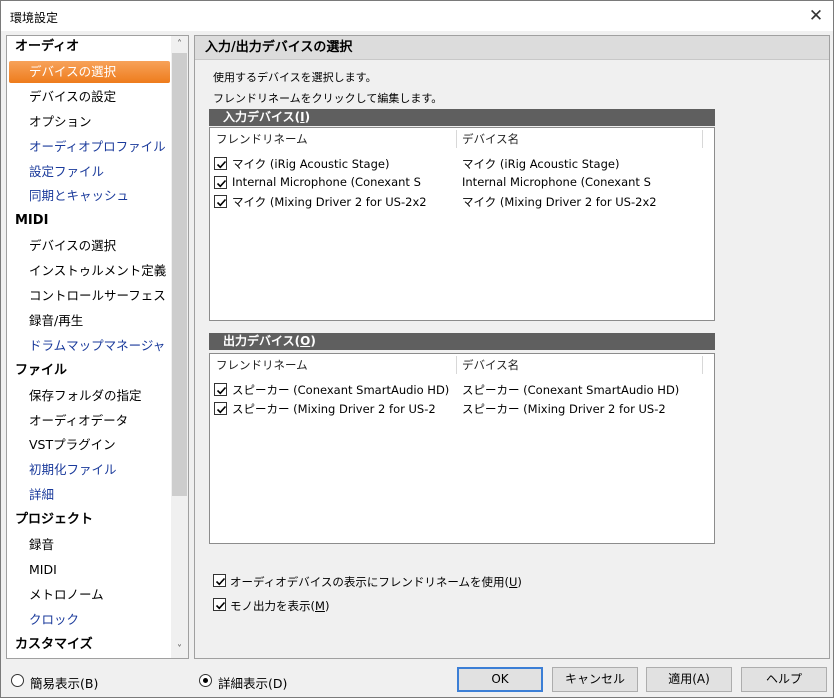 This screenshot has height=698, width=834. I want to click on sidebar-item: デバイスの選択, so click(72, 246).